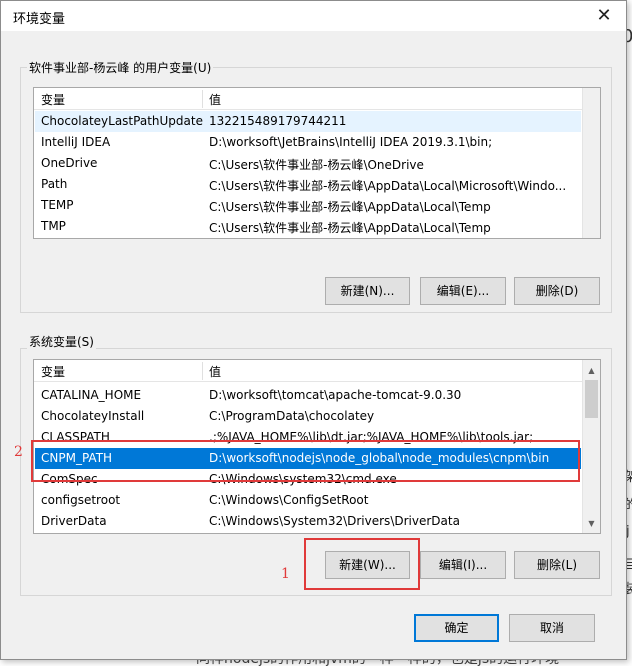 This screenshot has width=632, height=666. I want to click on variable-name: configsetroot, so click(81, 500).